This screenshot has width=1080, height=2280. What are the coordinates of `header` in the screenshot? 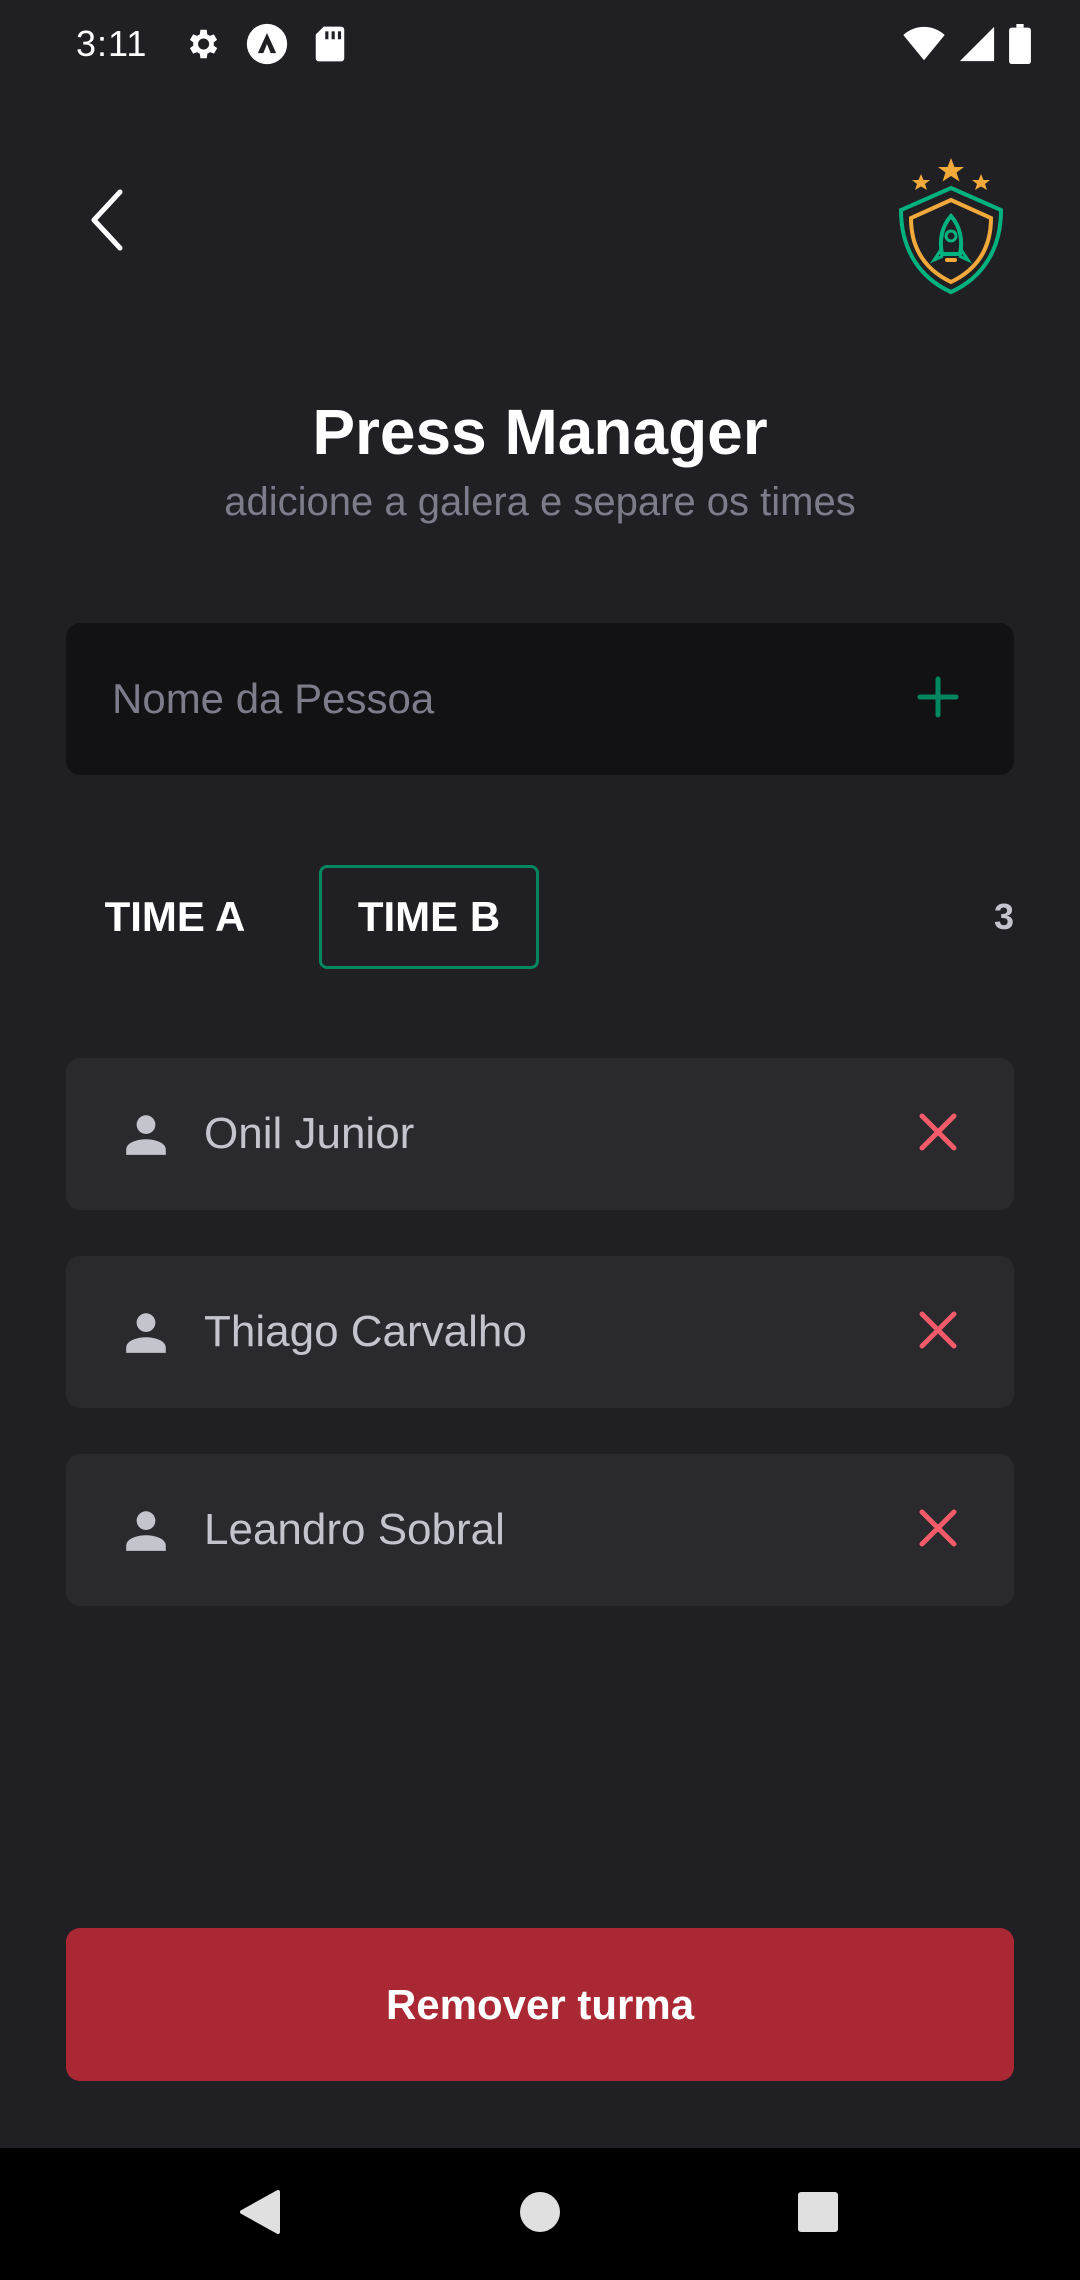 It's located at (540, 225).